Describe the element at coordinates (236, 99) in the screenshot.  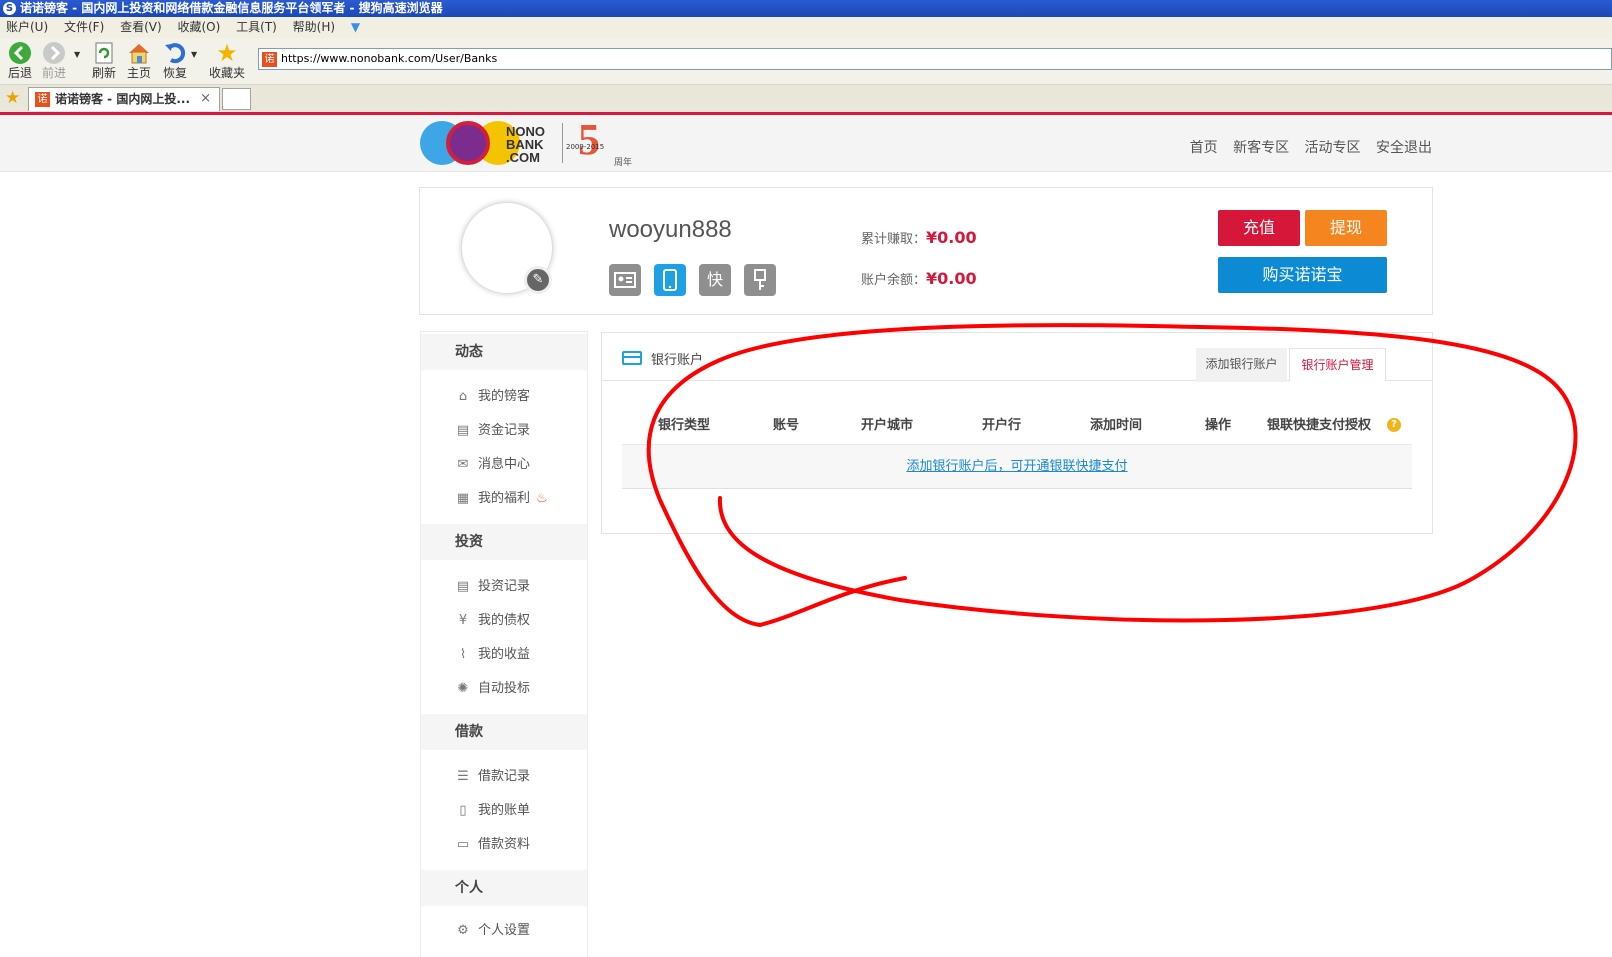
I see `new-tab-button` at that location.